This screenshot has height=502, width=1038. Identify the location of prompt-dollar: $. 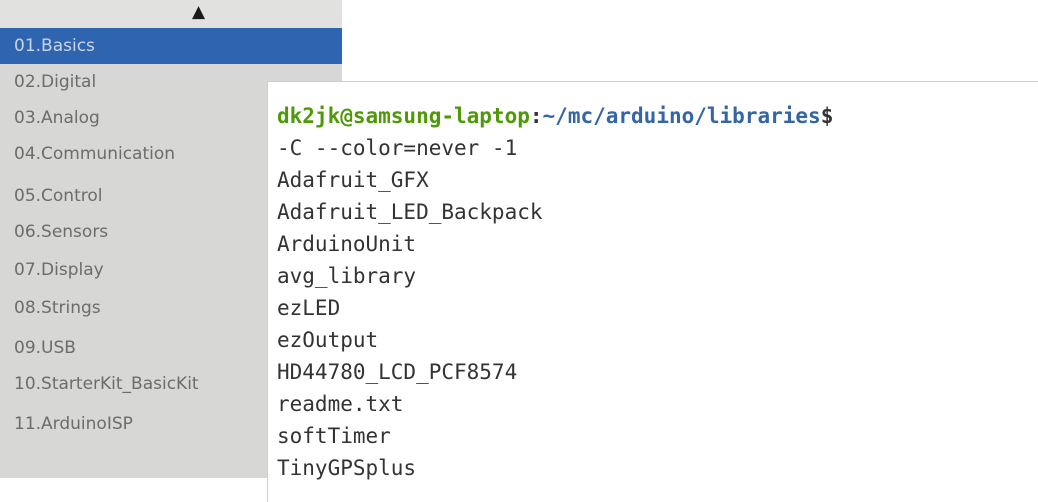
(827, 116).